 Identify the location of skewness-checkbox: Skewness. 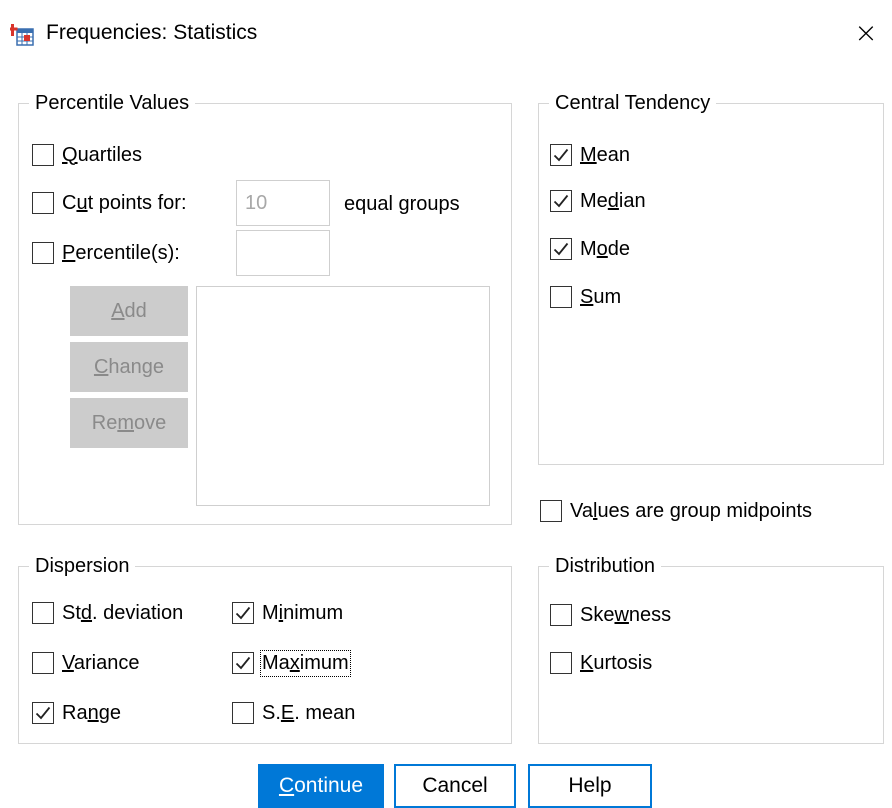
(610, 615).